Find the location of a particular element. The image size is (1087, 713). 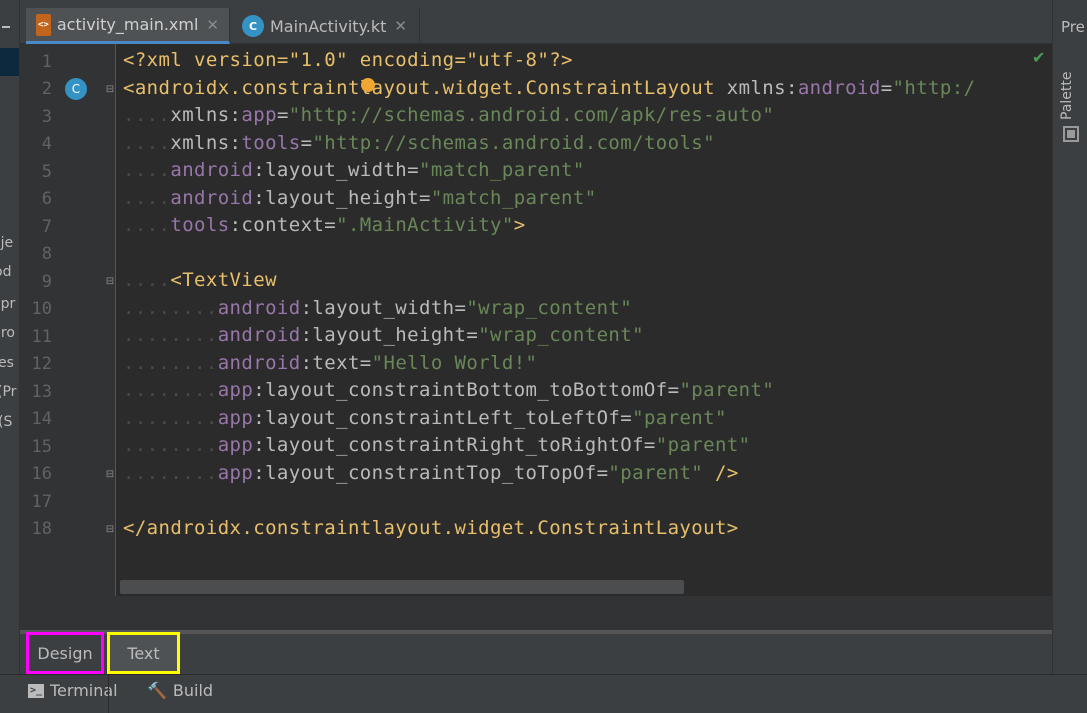

build-label: Build is located at coordinates (193, 690).